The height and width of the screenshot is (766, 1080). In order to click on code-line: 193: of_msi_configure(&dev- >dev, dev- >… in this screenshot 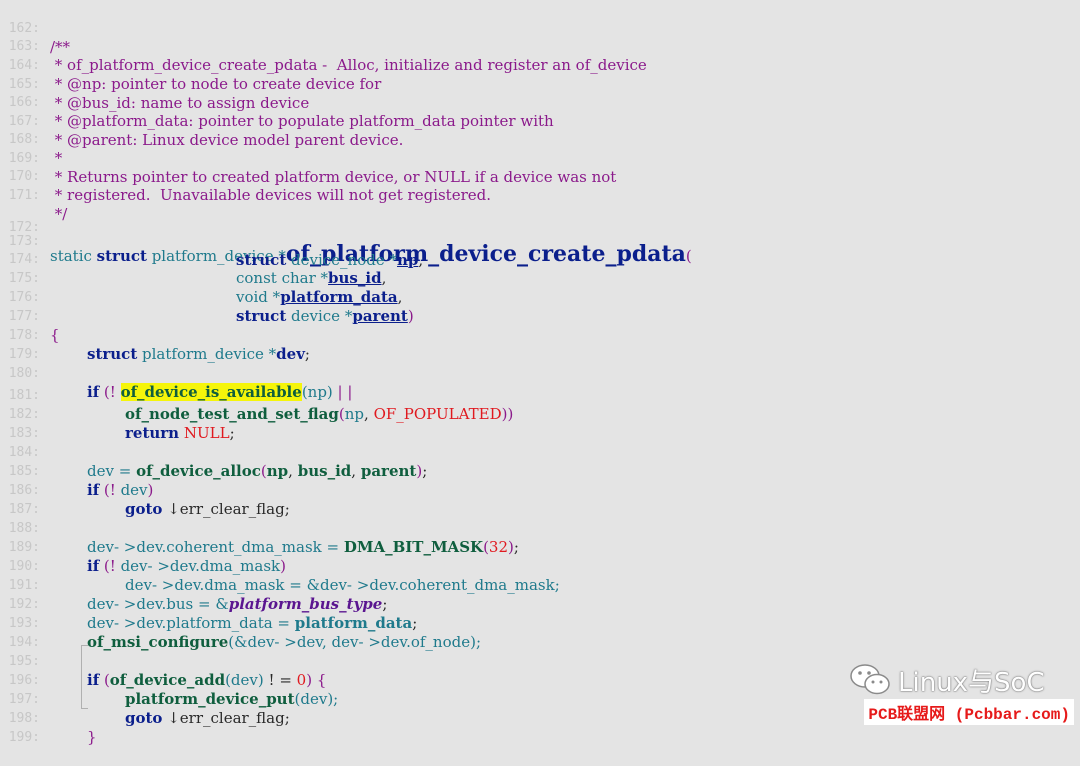, I will do `click(540, 623)`.